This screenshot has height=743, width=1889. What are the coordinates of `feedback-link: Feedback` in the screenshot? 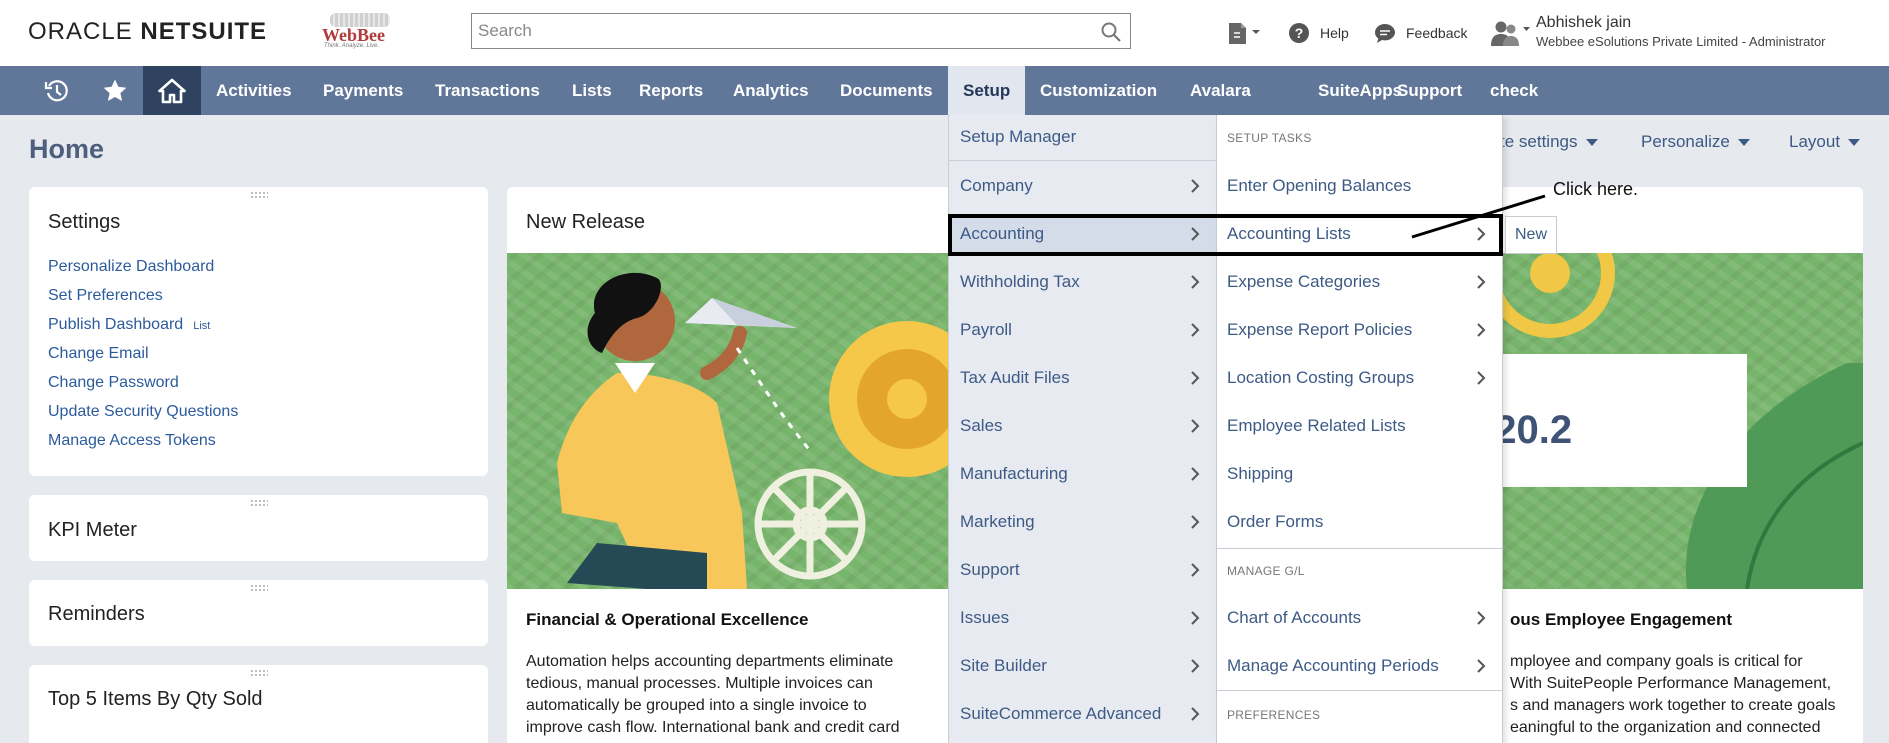 It's located at (1420, 33).